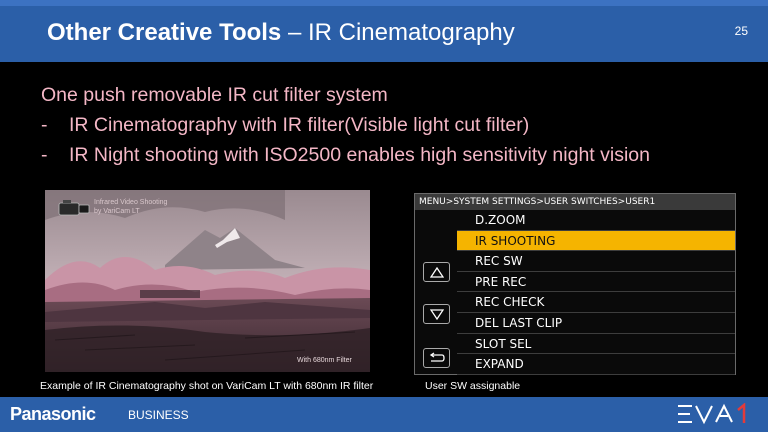 This screenshot has width=768, height=432. Describe the element at coordinates (117, 211) in the screenshot. I see `overlay-line-2: by VariCam LT` at that location.